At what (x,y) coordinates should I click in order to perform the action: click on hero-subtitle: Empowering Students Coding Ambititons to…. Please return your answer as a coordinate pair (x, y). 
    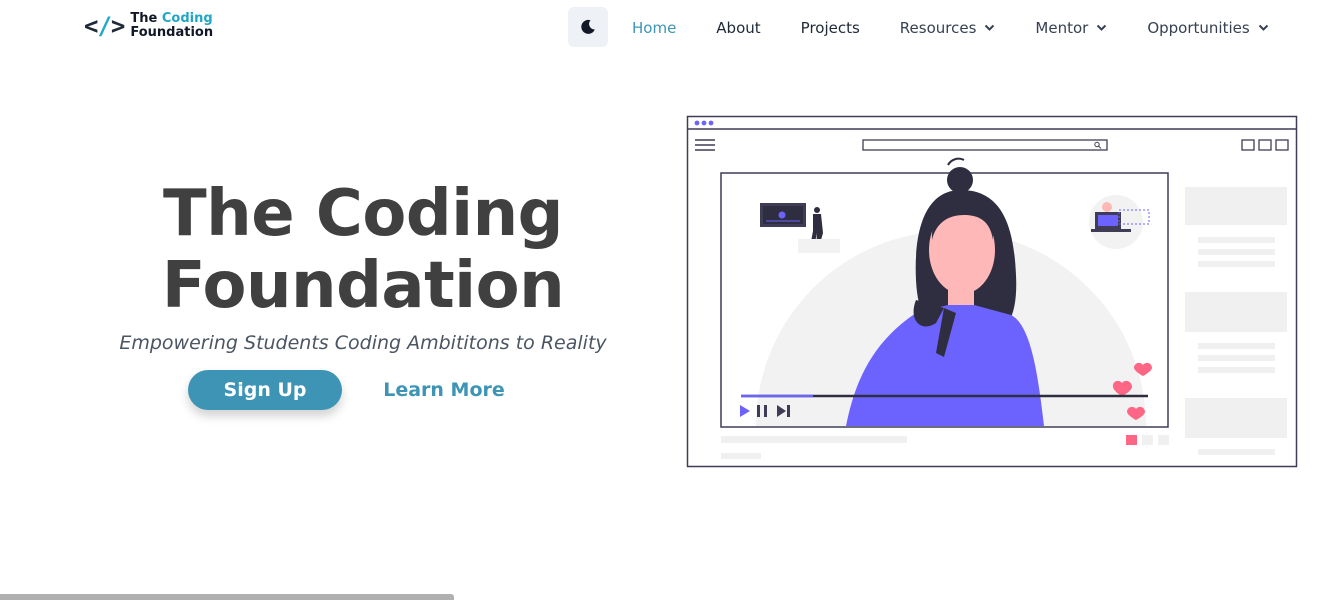
    Looking at the image, I should click on (363, 343).